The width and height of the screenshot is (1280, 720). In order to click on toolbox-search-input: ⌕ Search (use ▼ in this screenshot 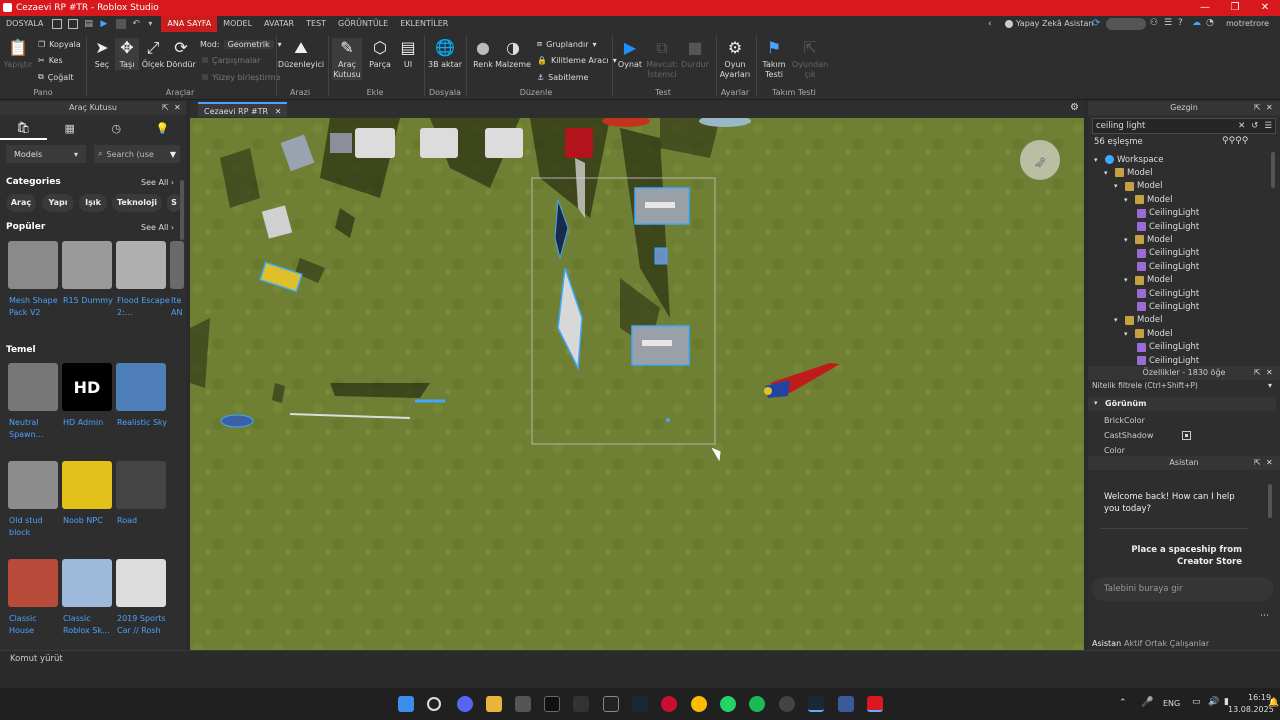, I will do `click(137, 154)`.